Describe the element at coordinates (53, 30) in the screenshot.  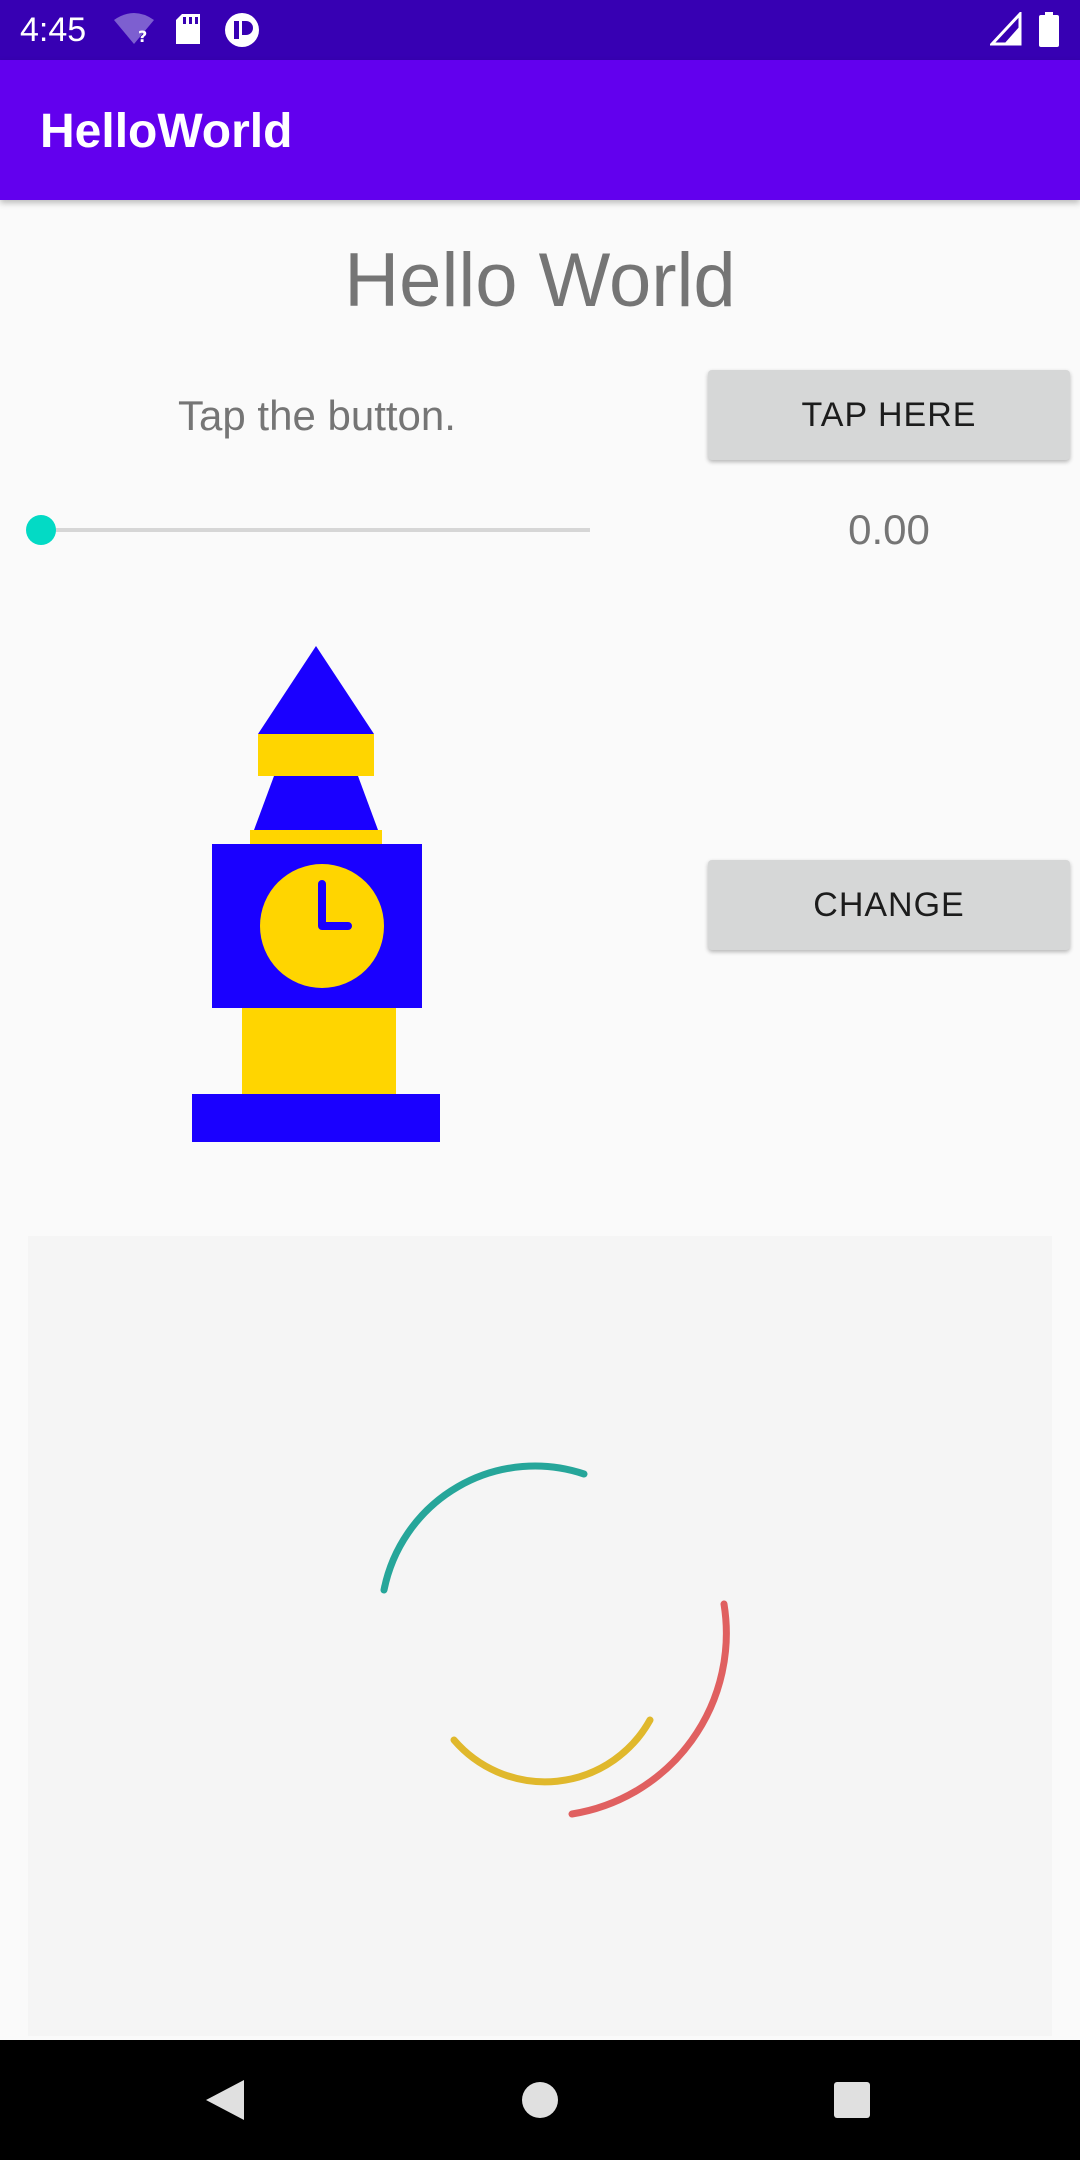
I see `status-time: 4:45` at that location.